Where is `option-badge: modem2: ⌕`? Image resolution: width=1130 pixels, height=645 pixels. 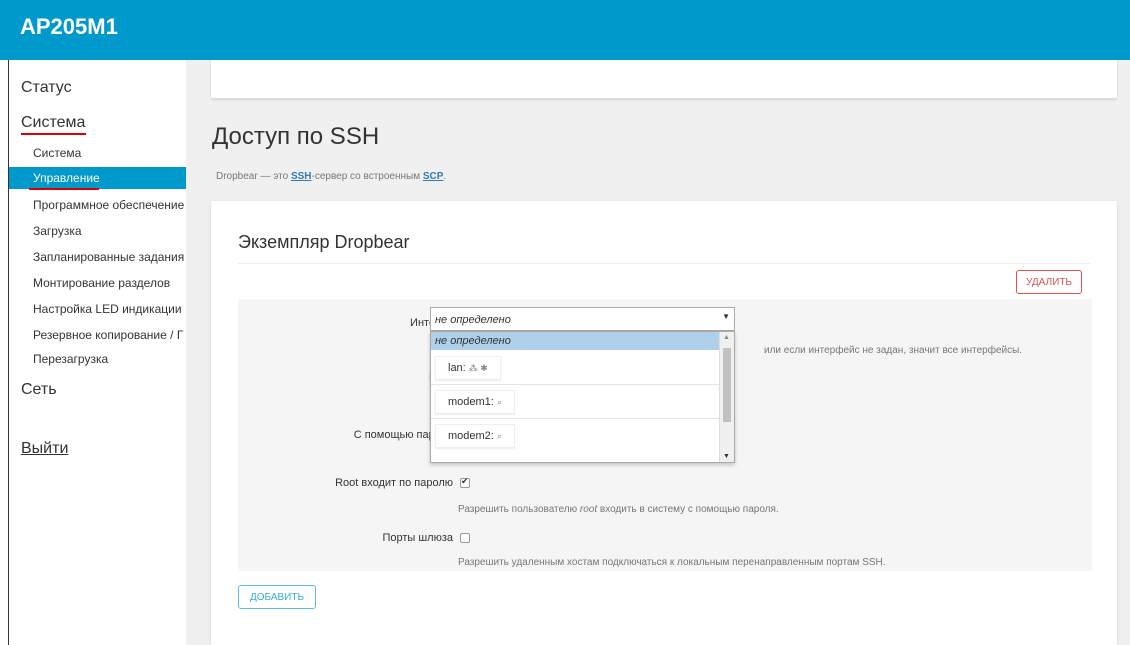 option-badge: modem2: ⌕ is located at coordinates (475, 436).